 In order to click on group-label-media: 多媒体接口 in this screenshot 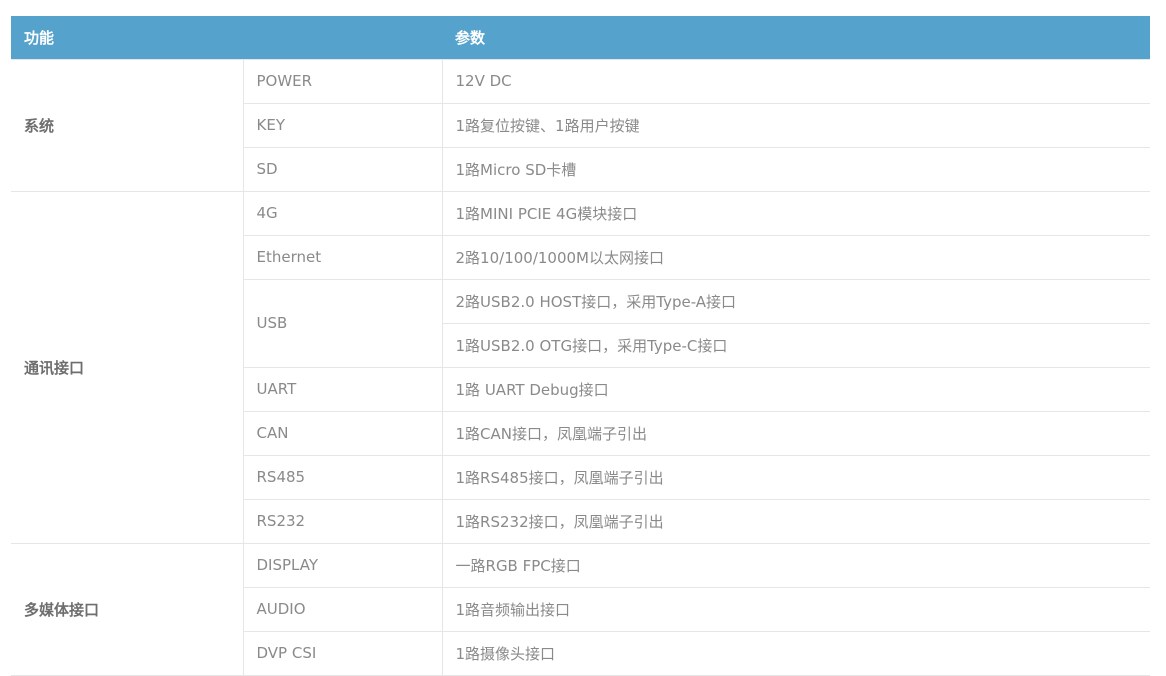, I will do `click(127, 609)`.